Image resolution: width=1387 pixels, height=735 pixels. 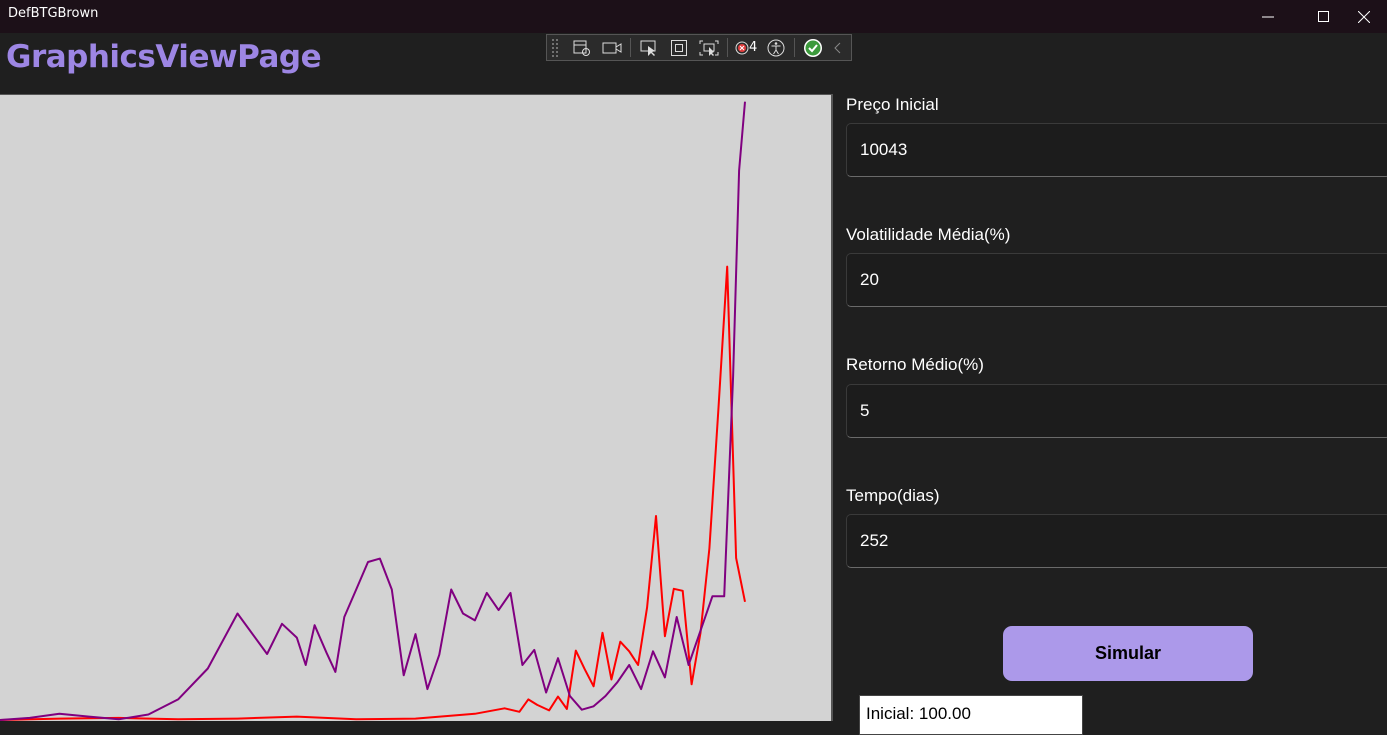 I want to click on chevron-left-icon, so click(x=837, y=47).